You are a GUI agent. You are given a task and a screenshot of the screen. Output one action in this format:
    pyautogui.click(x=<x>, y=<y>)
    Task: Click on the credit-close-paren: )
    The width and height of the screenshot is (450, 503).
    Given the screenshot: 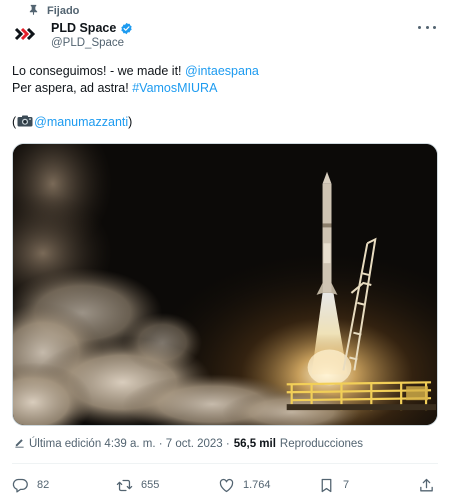 What is the action you would take?
    pyautogui.click(x=130, y=122)
    